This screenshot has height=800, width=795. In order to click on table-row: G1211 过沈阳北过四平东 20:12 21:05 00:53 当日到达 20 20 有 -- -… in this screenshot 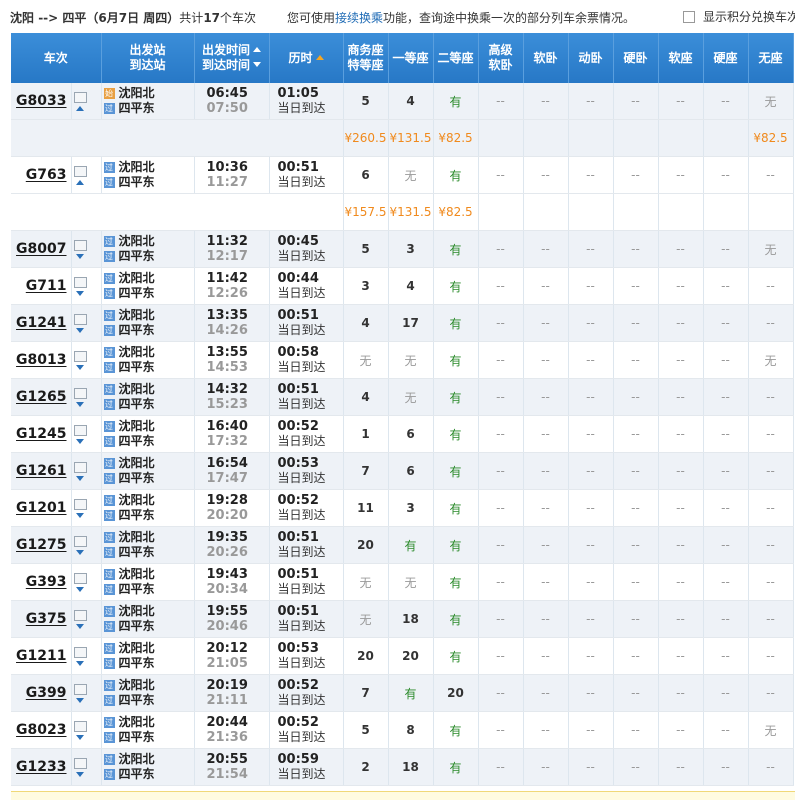, I will do `click(402, 656)`.